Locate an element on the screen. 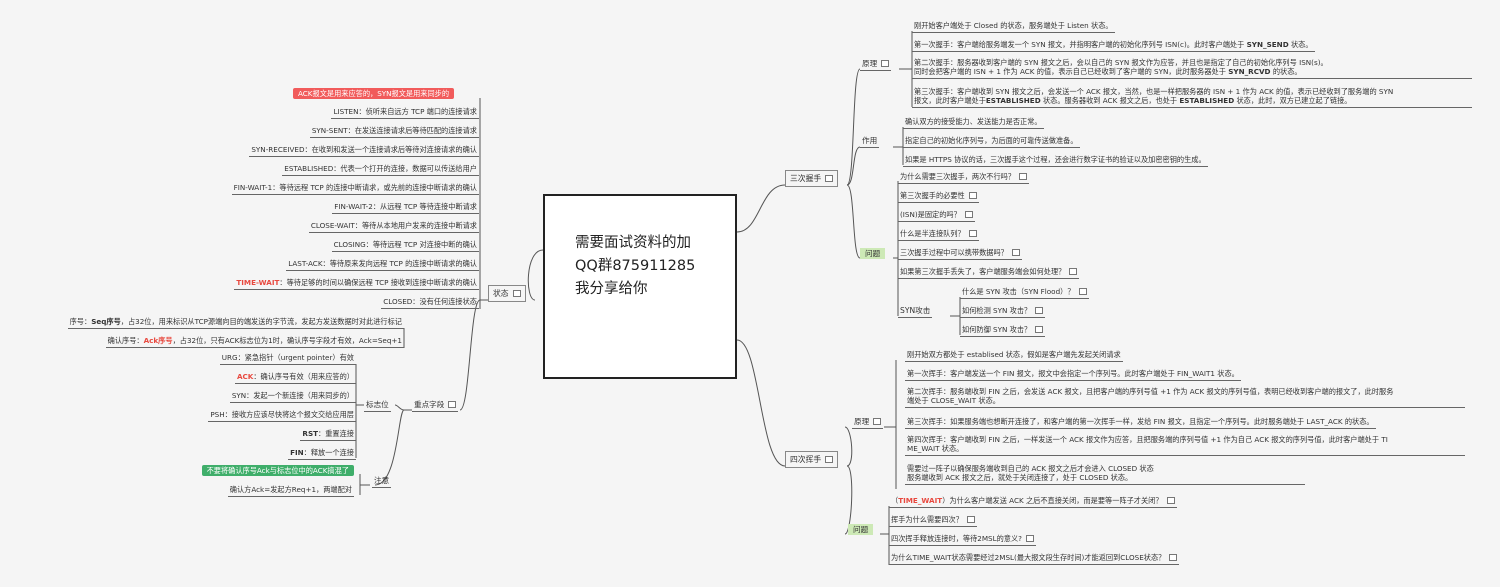 The width and height of the screenshot is (1500, 587). topic-states-label: 状态 is located at coordinates (501, 293).